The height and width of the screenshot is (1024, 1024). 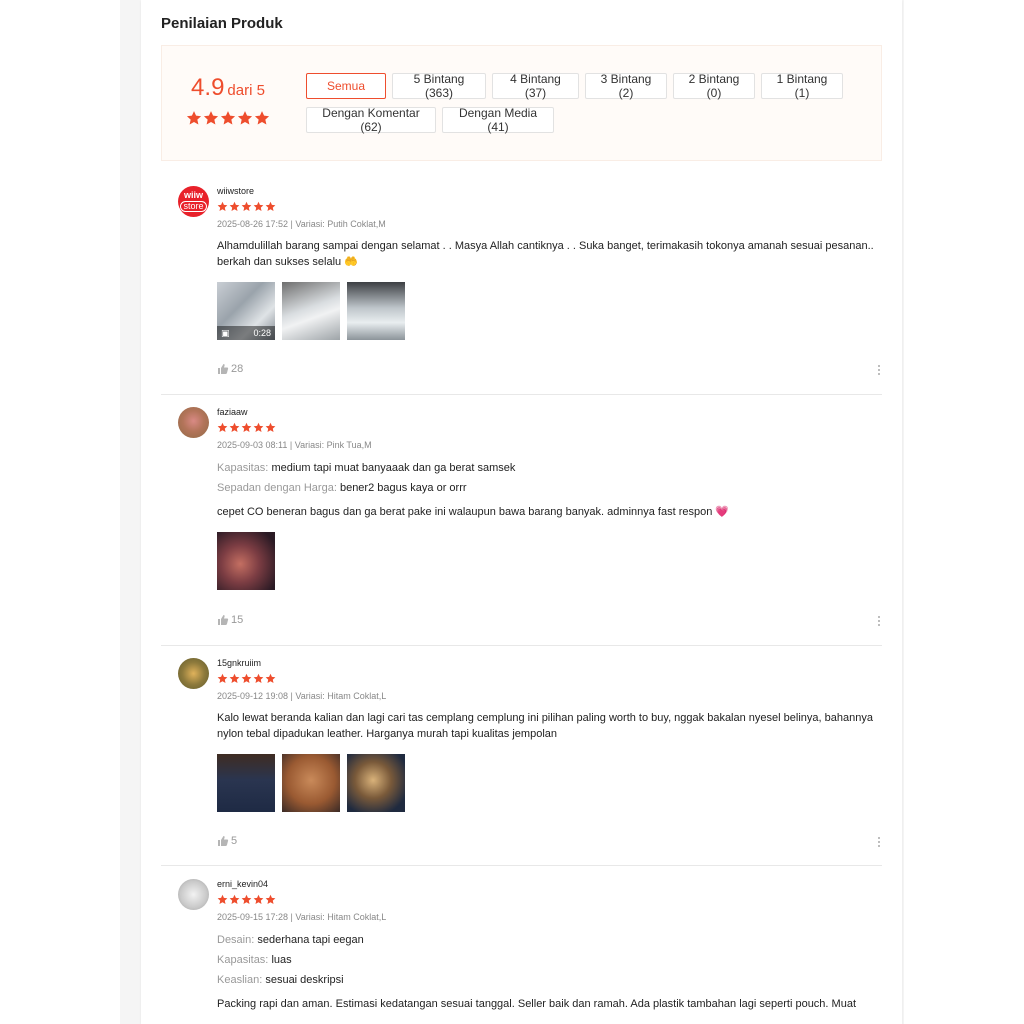 I want to click on avatar: wiiw store, so click(x=193, y=201).